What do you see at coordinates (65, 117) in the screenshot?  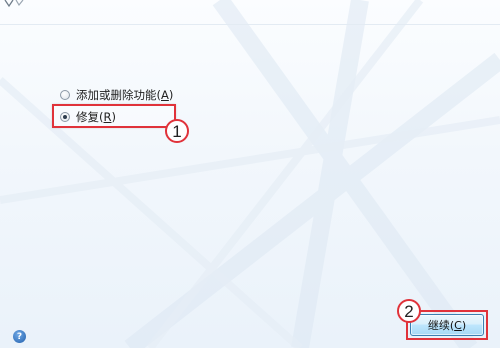 I see `radio-repair` at bounding box center [65, 117].